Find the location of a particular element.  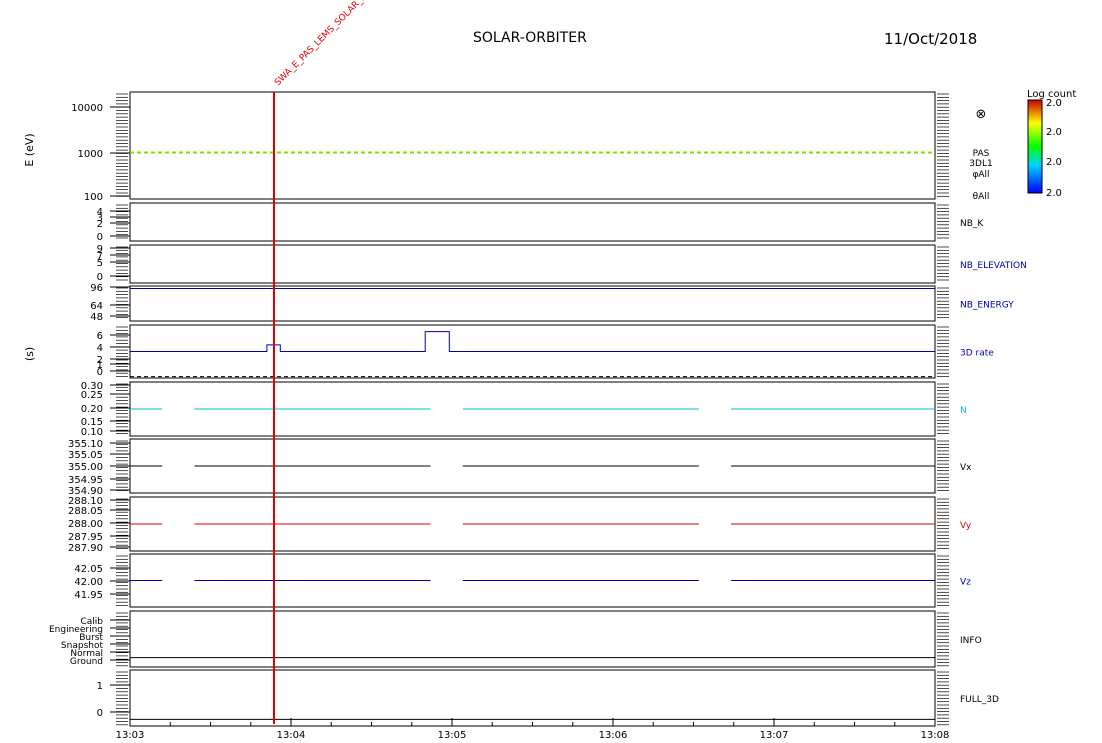

y-tick-label: 100 is located at coordinates (93, 197).